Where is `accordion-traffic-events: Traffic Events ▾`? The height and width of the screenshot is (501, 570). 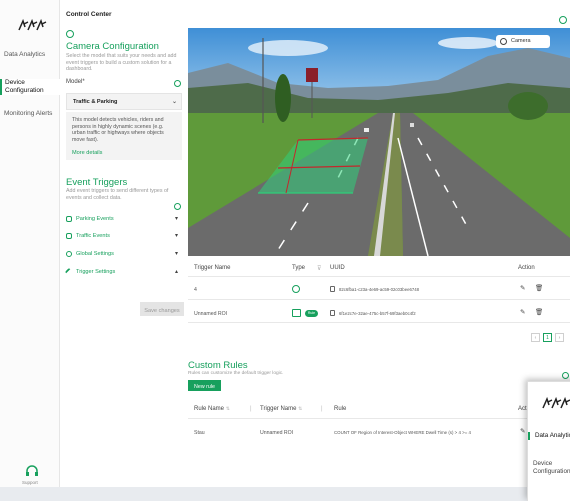 accordion-traffic-events: Traffic Events ▾ is located at coordinates (124, 237).